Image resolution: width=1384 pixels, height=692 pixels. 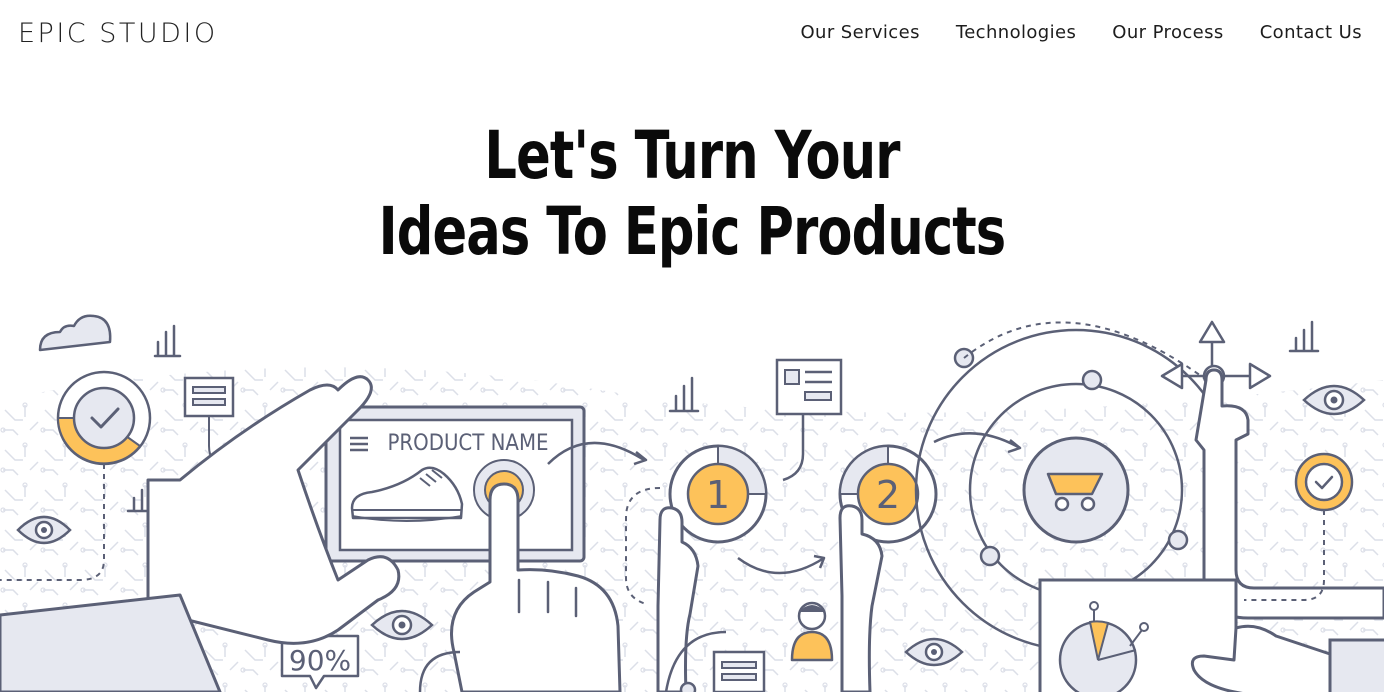 I want to click on nav-technologies: Technologies, so click(x=1016, y=32).